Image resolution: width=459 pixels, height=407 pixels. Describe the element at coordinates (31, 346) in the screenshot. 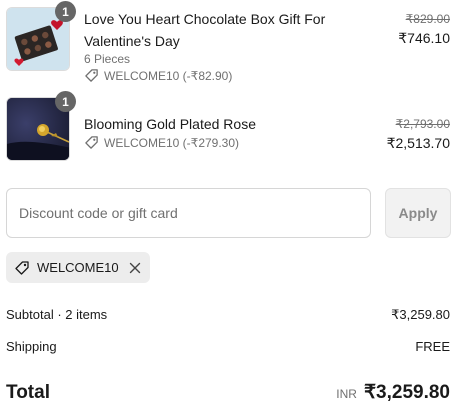

I see `shipping-label: Shipping` at that location.